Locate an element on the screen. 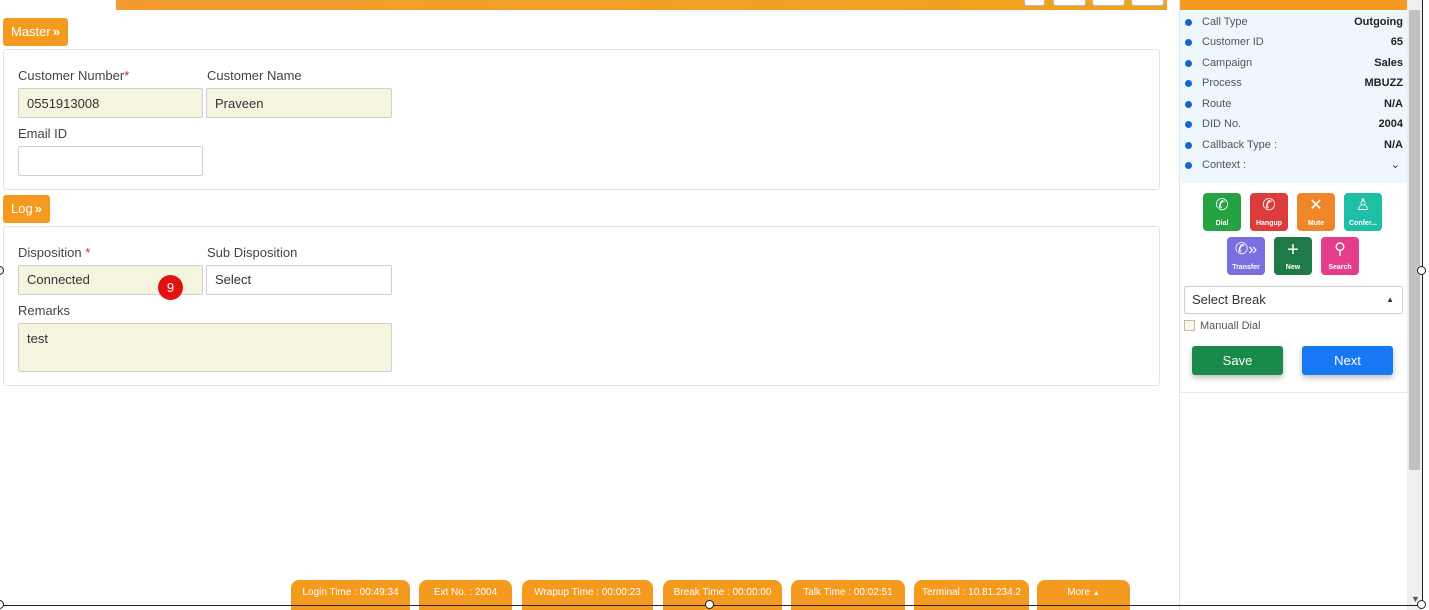  user-plus-icon: ♙ is located at coordinates (1363, 205).